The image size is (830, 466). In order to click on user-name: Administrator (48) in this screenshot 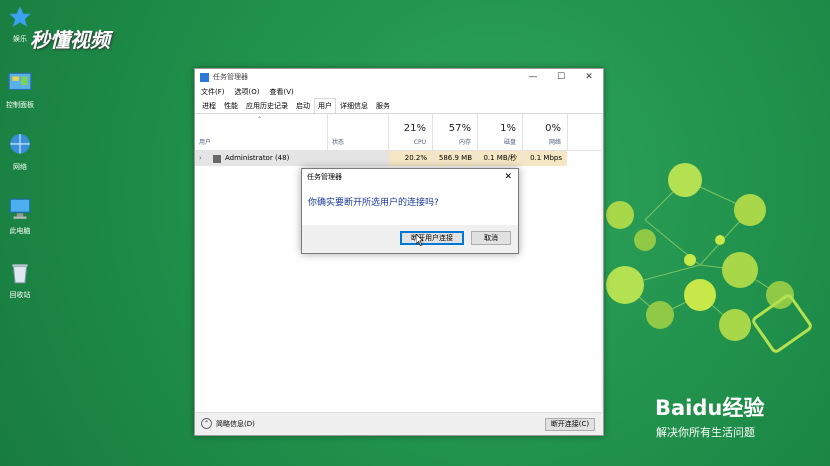, I will do `click(257, 158)`.